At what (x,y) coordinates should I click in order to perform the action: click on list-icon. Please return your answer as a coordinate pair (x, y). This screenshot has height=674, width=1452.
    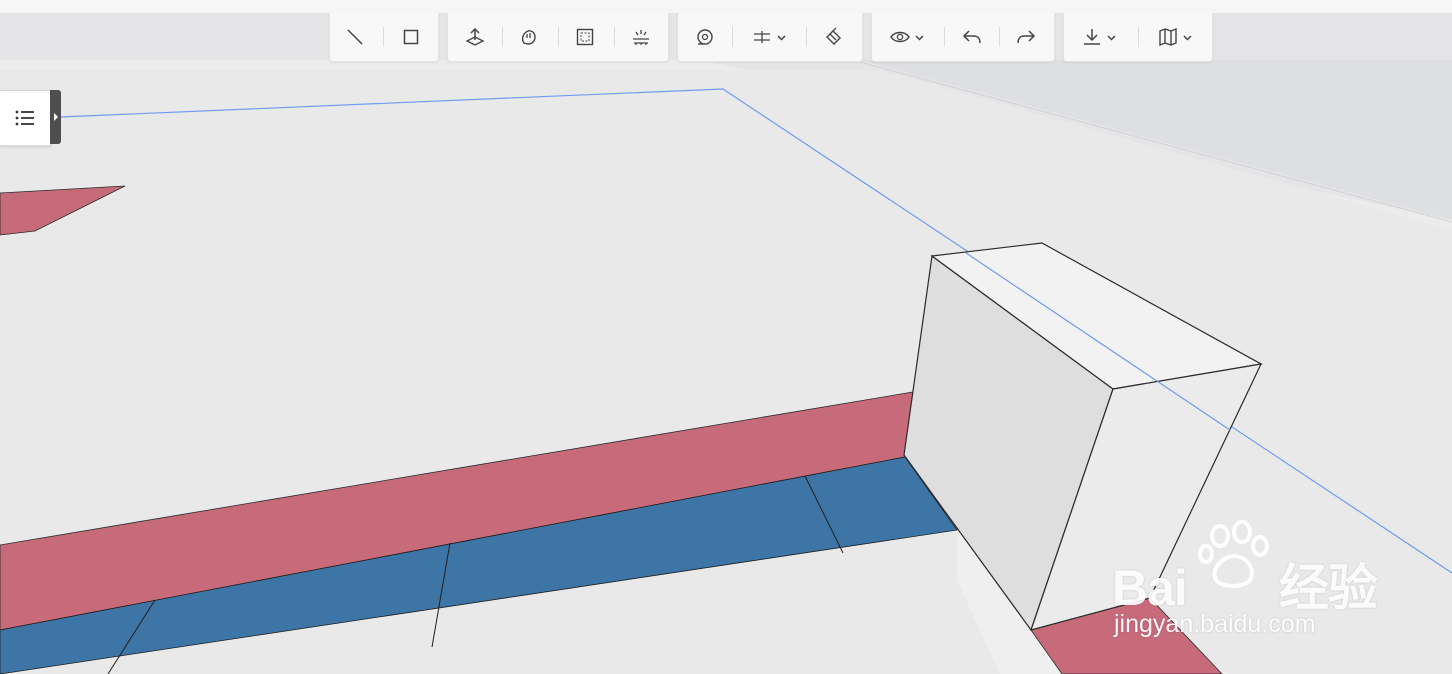
    Looking at the image, I should click on (24, 118).